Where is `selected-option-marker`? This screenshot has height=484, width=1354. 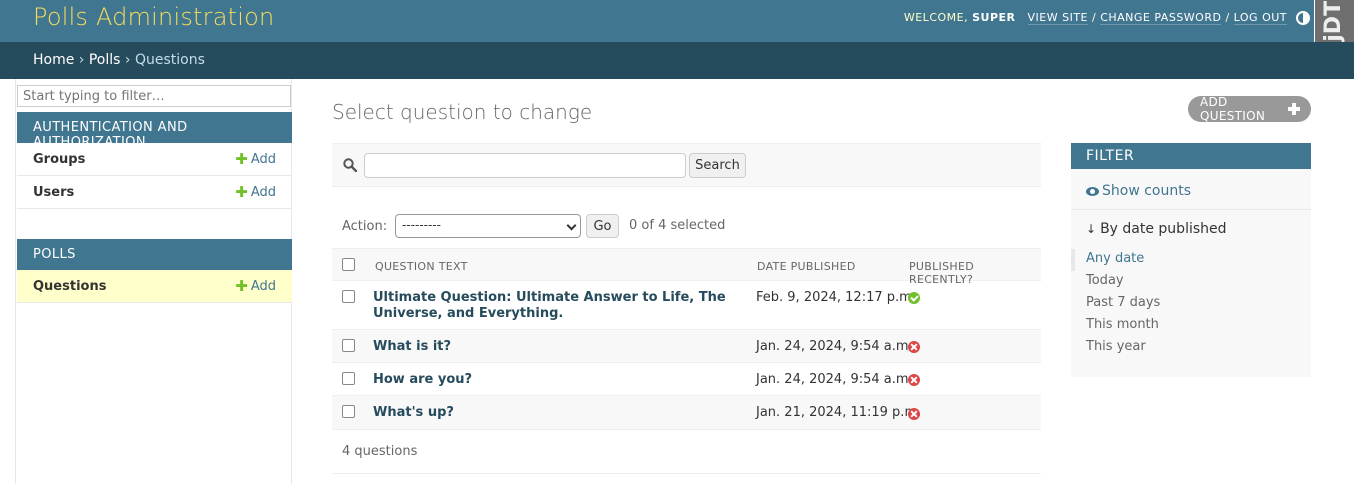 selected-option-marker is located at coordinates (1073, 260).